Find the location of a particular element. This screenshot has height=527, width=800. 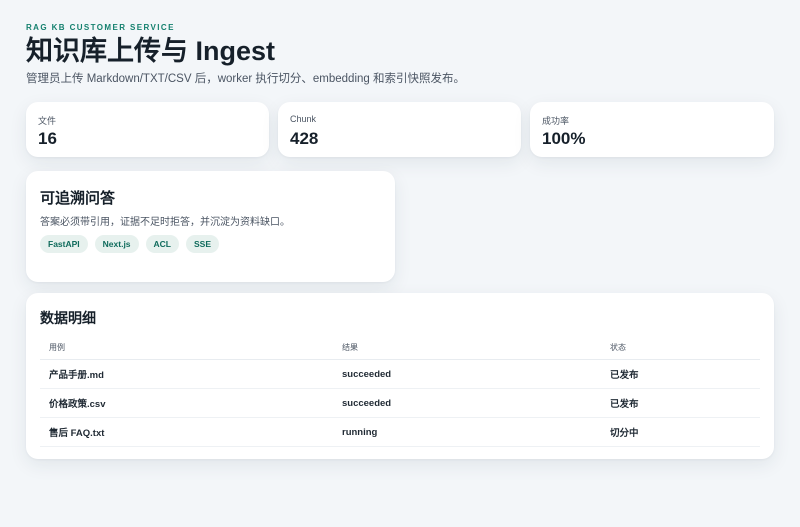

stat-value: 100% is located at coordinates (564, 138).